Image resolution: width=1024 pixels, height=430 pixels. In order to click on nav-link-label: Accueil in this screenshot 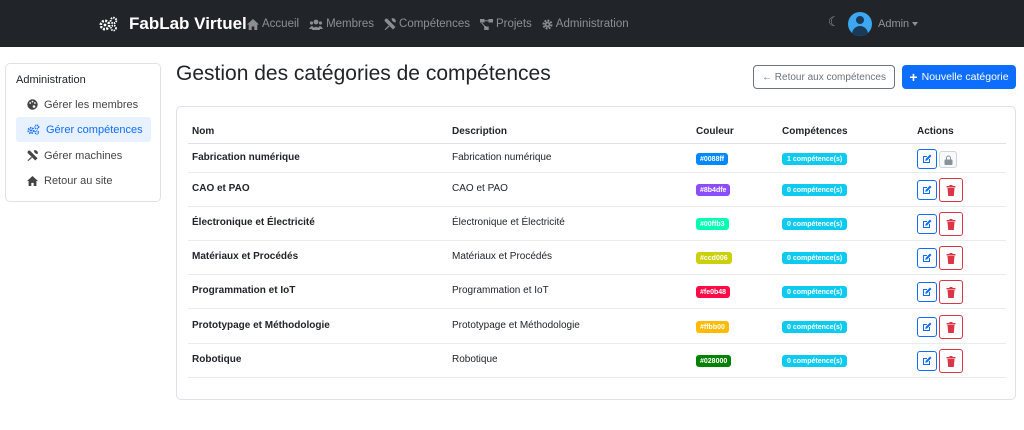, I will do `click(281, 24)`.